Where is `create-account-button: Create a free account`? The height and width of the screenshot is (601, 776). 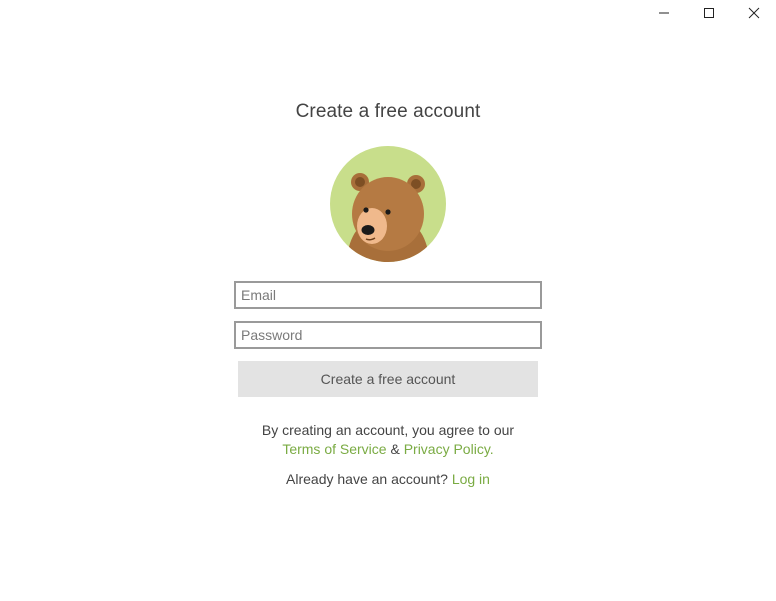
create-account-button: Create a free account is located at coordinates (388, 379).